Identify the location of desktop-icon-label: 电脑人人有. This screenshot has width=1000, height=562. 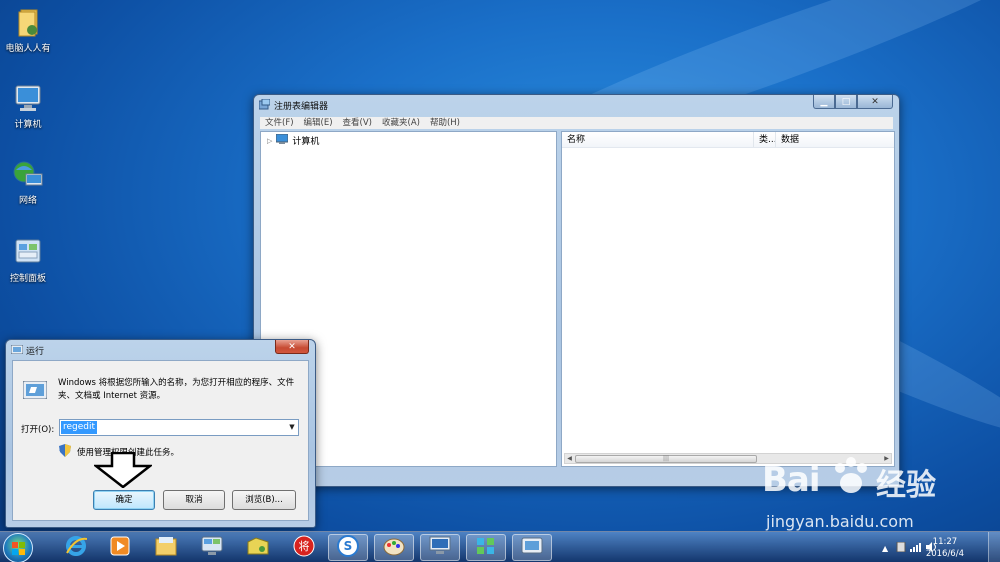
(28, 49).